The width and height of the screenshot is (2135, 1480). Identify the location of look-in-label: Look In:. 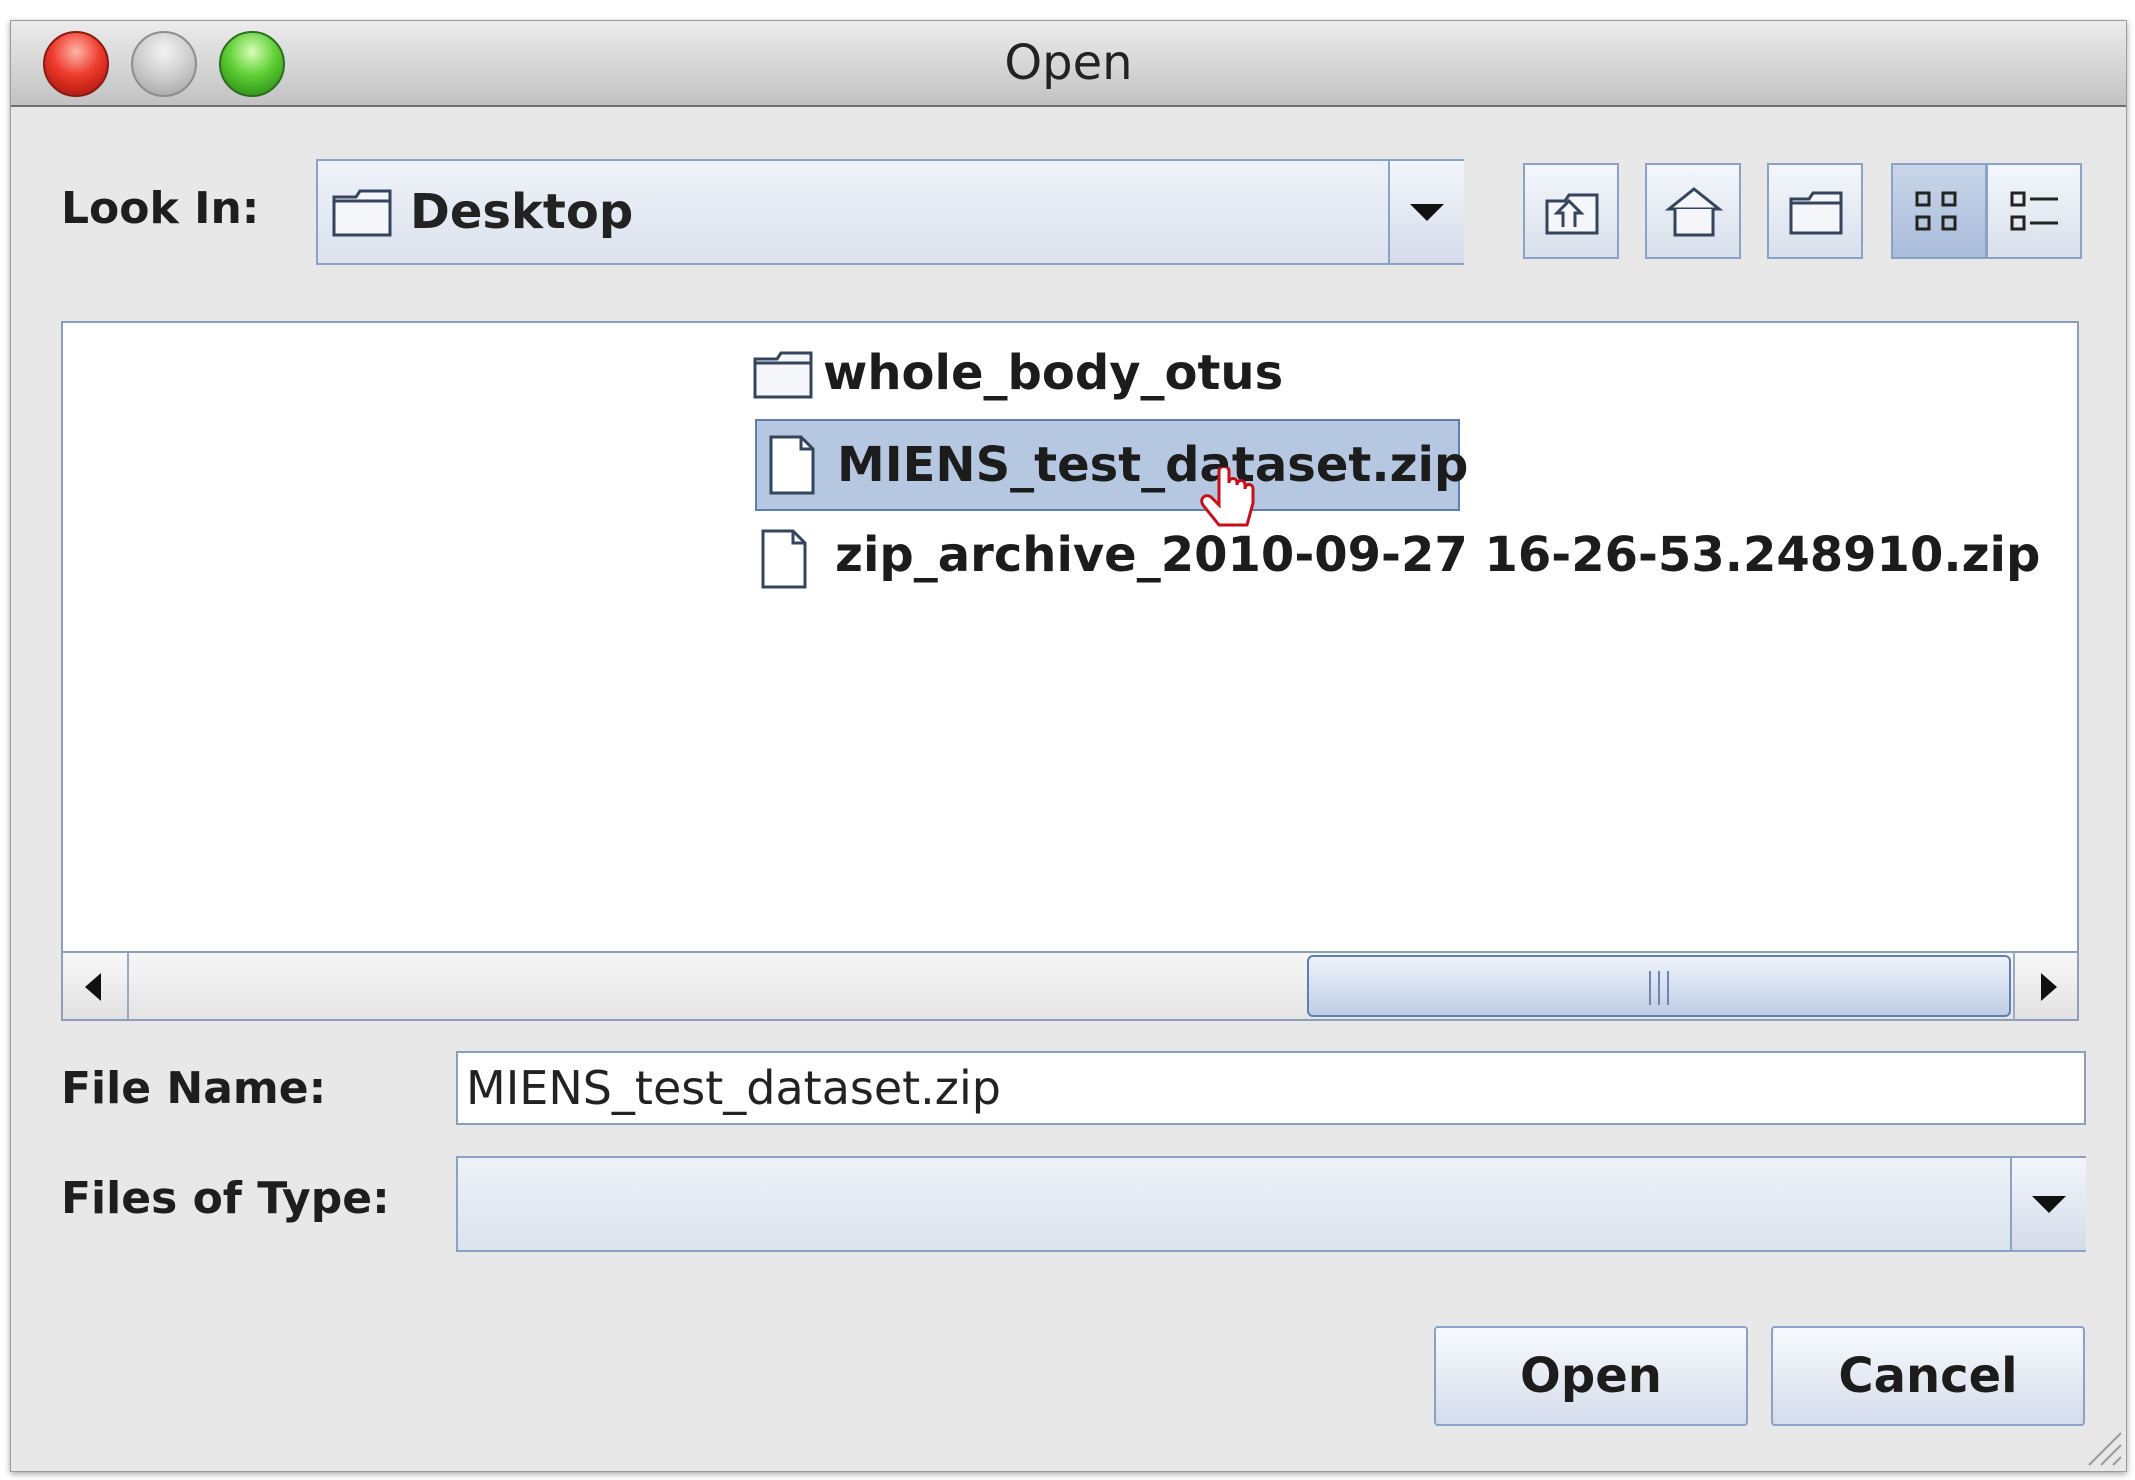
(160, 208).